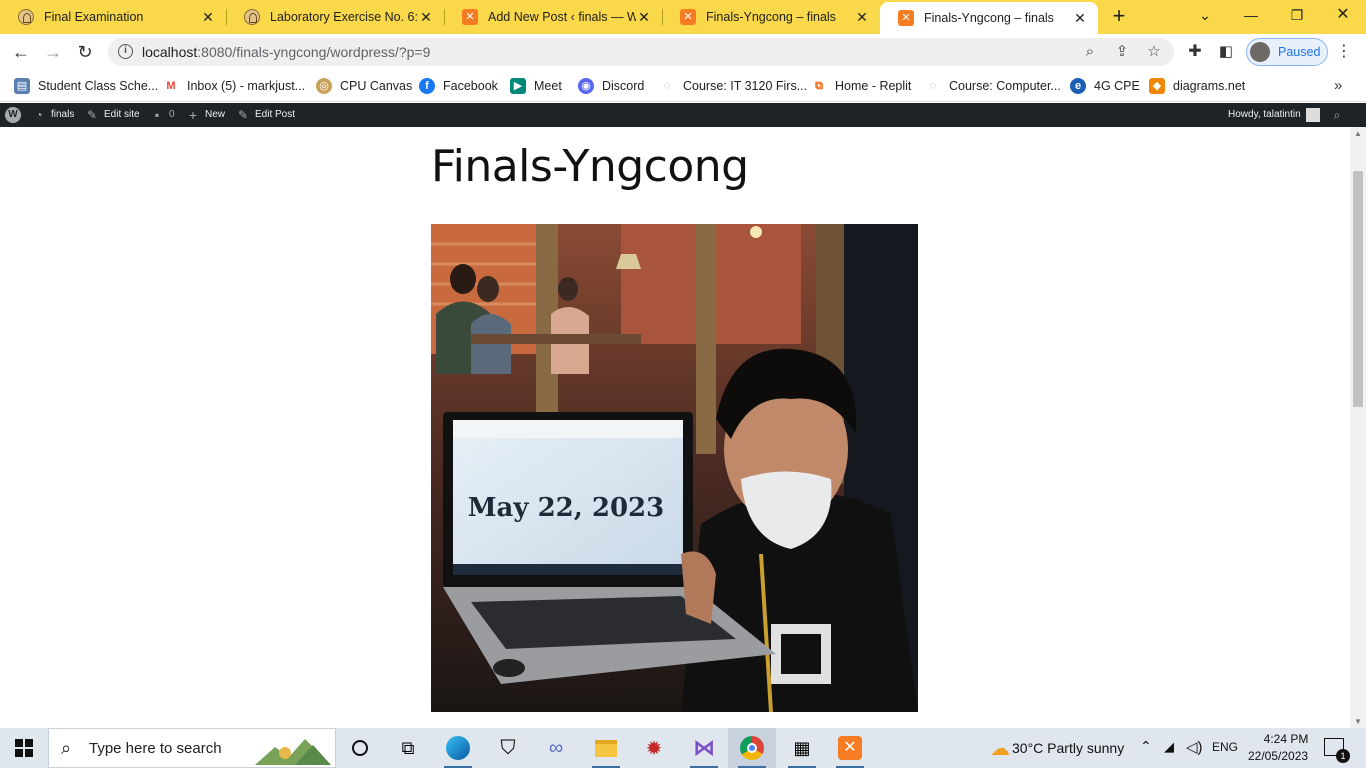 Image resolution: width=1366 pixels, height=768 pixels. Describe the element at coordinates (1343, 756) in the screenshot. I see `notification-count: 1` at that location.